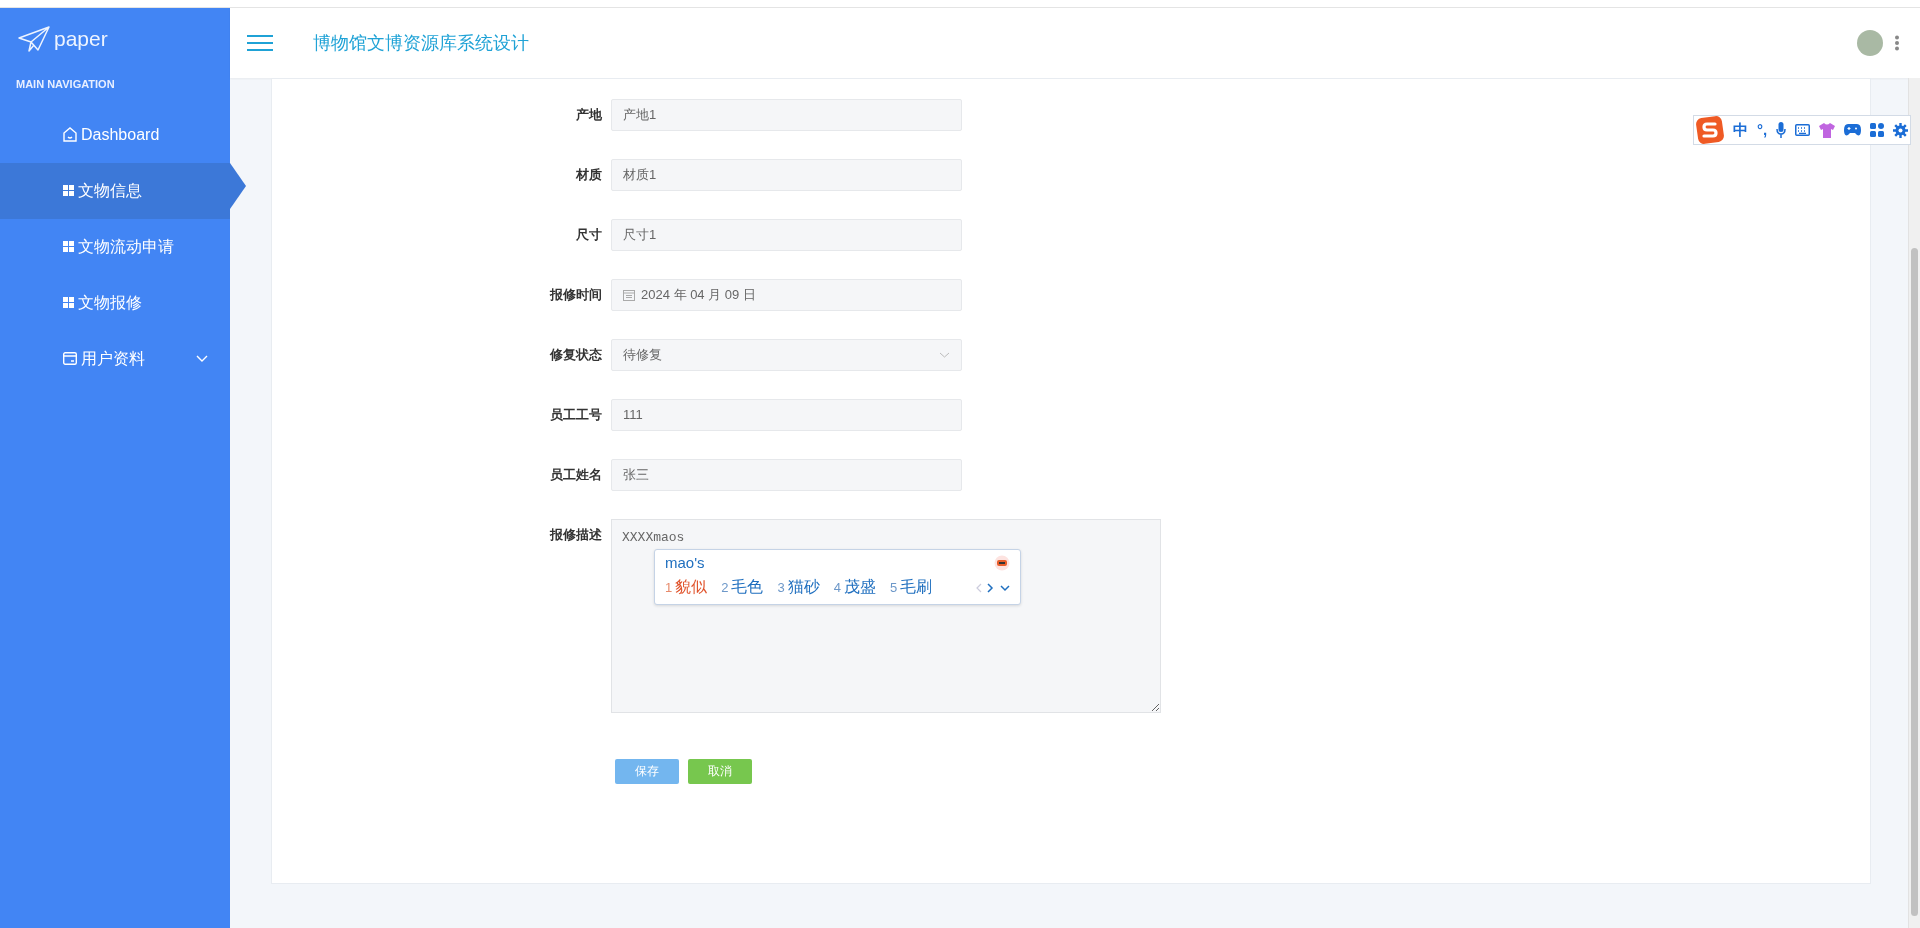 Image resolution: width=1920 pixels, height=928 pixels. I want to click on ime-candidate: 3 猫砂, so click(798, 587).